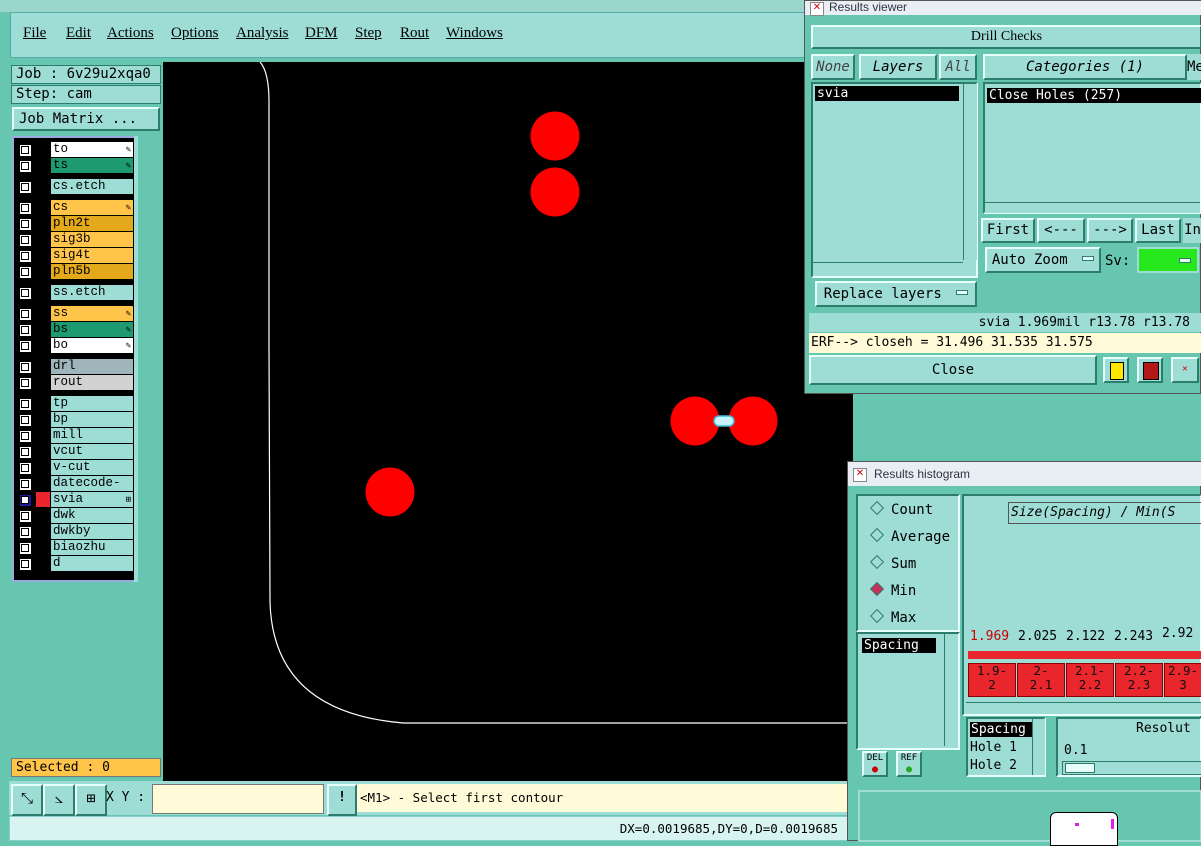 The image size is (1201, 846). Describe the element at coordinates (92, 563) in the screenshot. I see `layer-name: d` at that location.